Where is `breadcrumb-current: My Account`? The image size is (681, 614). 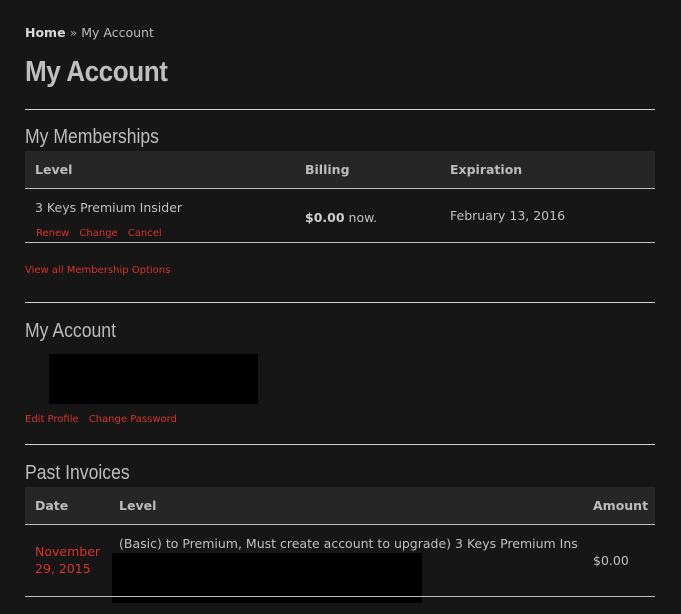 breadcrumb-current: My Account is located at coordinates (117, 32).